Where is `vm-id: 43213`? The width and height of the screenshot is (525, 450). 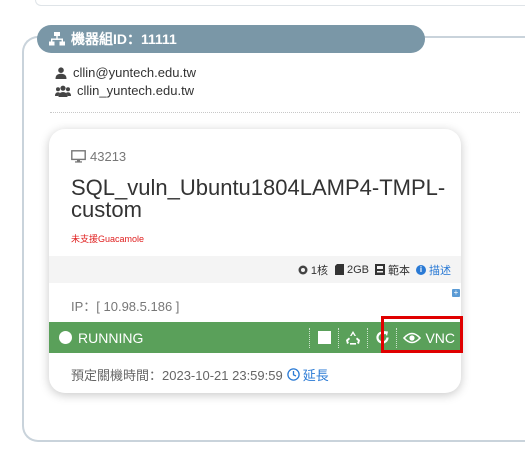 vm-id: 43213 is located at coordinates (98, 156).